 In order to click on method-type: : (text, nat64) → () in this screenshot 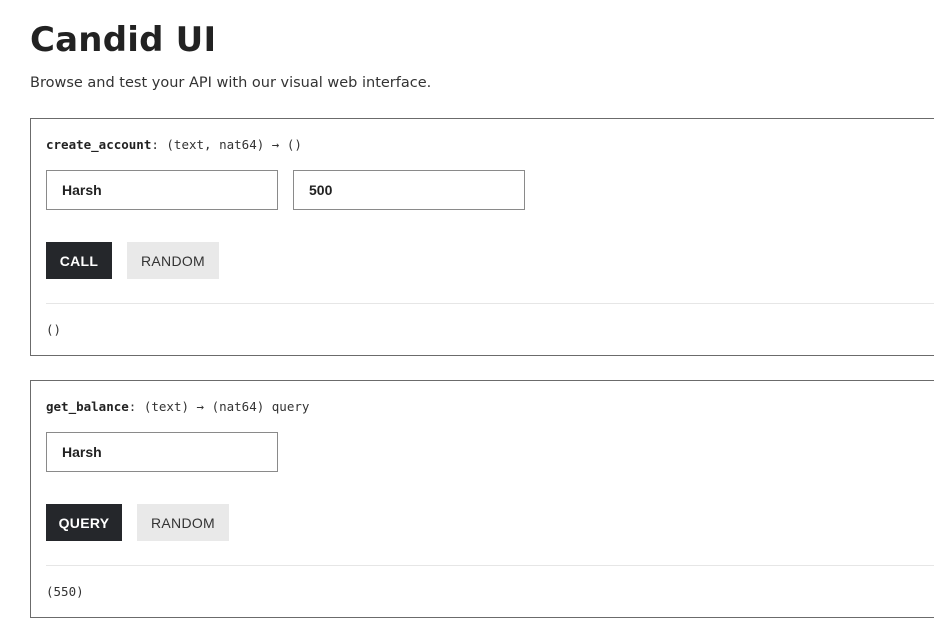, I will do `click(226, 144)`.